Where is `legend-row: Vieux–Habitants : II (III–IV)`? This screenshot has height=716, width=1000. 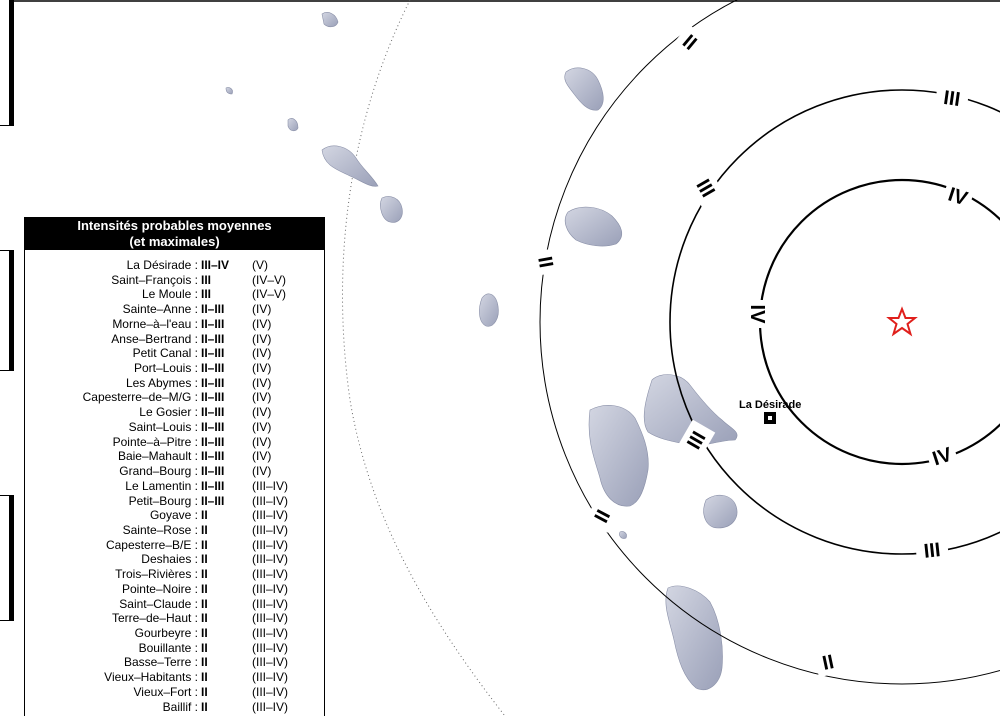
legend-row: Vieux–Habitants : II (III–IV) is located at coordinates (174, 677).